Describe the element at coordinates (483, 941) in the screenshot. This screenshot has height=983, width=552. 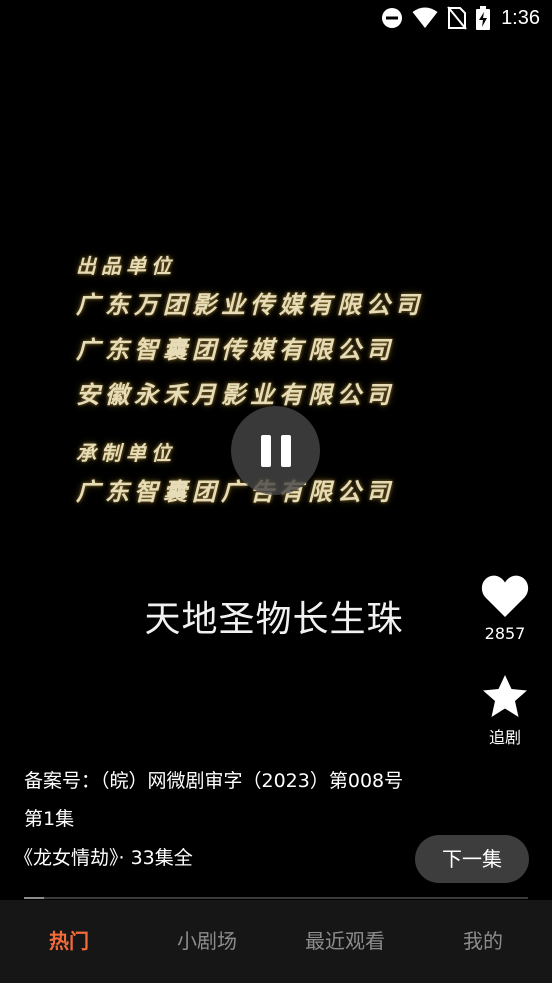
I see `tab-mine: 我的` at that location.